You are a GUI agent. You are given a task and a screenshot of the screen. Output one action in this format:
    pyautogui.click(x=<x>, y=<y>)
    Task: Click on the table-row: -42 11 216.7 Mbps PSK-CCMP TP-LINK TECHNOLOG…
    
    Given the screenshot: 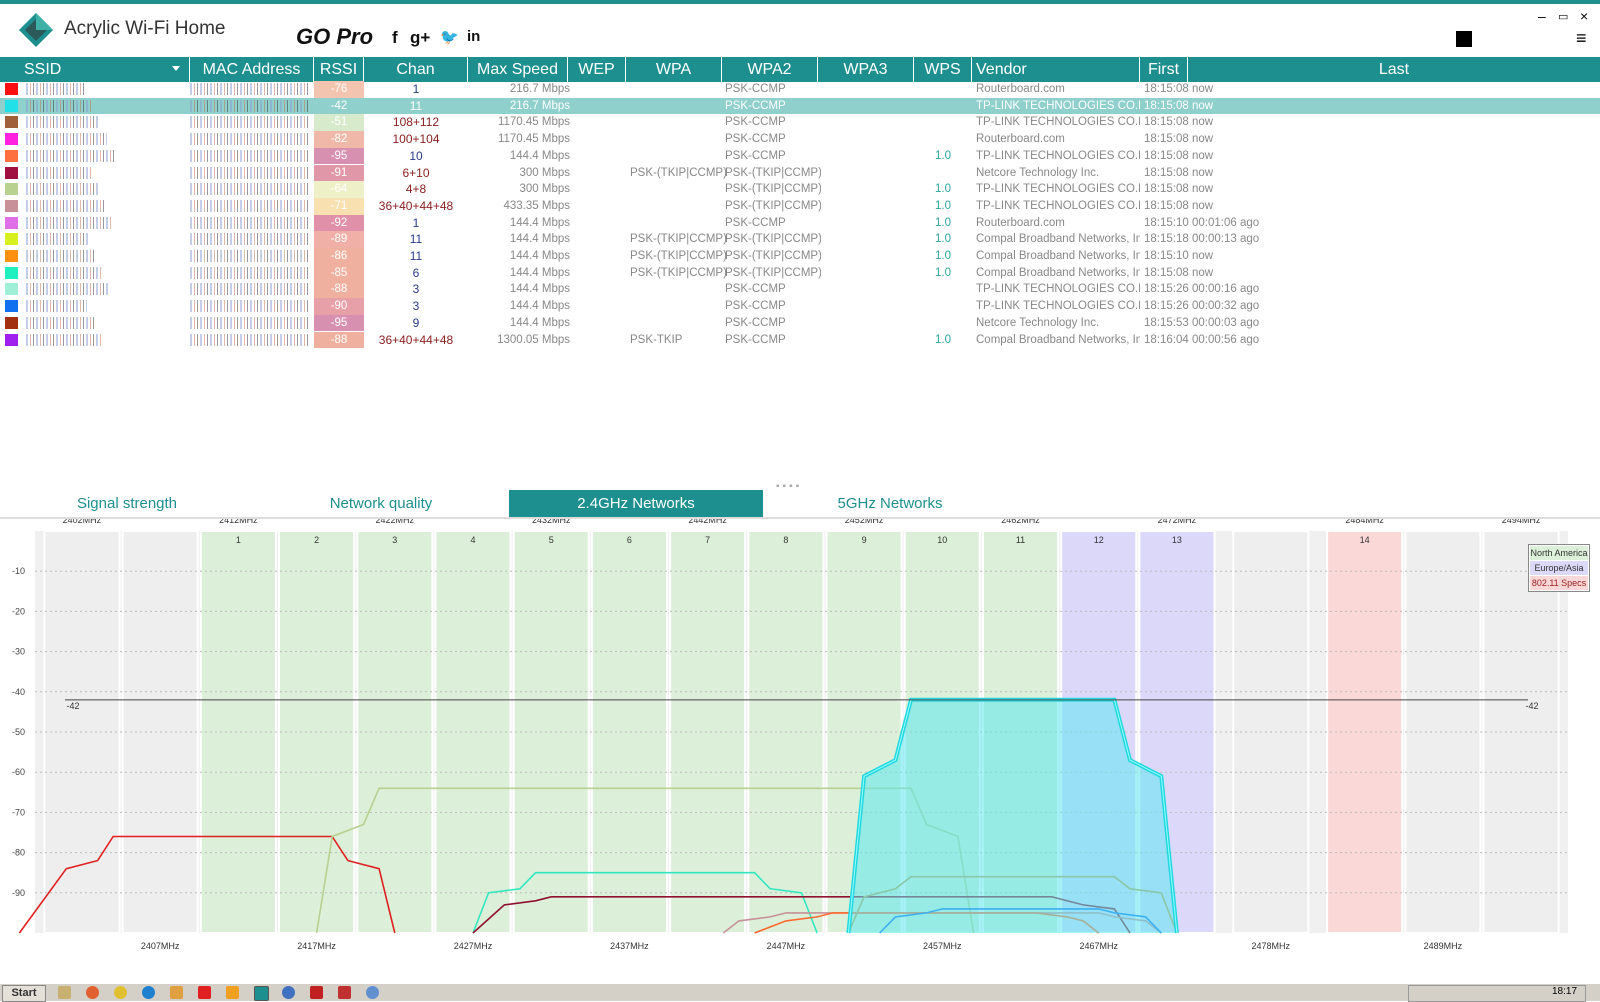 What is the action you would take?
    pyautogui.click(x=800, y=106)
    